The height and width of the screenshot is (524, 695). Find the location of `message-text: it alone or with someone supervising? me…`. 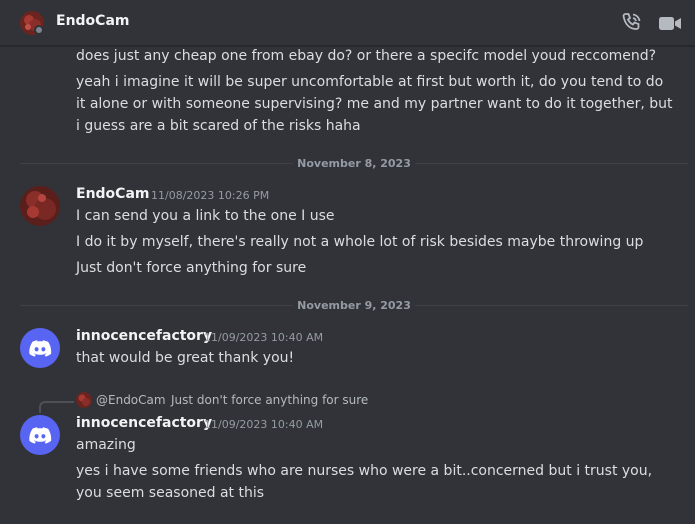

message-text: it alone or with someone supervising? me… is located at coordinates (374, 104).